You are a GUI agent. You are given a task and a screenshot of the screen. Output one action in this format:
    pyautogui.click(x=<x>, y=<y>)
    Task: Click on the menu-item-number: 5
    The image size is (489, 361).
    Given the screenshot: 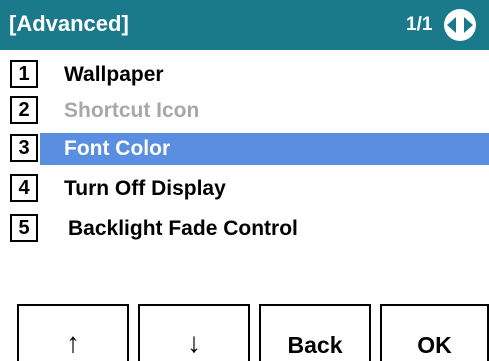 What is the action you would take?
    pyautogui.click(x=24, y=228)
    